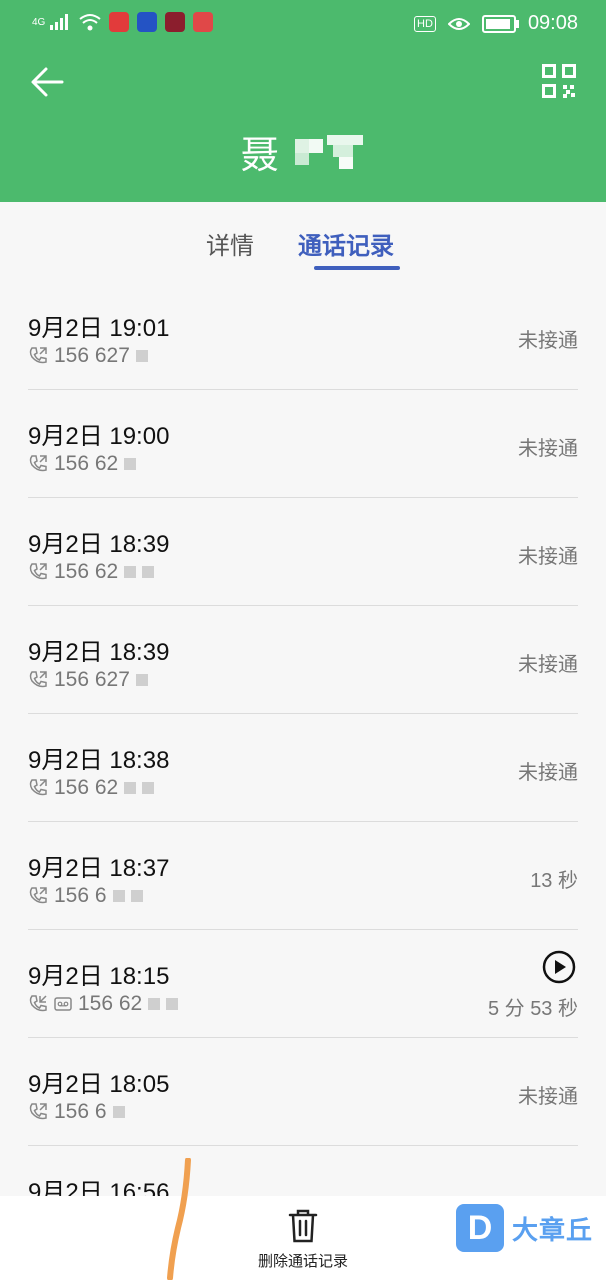 The width and height of the screenshot is (606, 1280). What do you see at coordinates (303, 1226) in the screenshot?
I see `trash-icon` at bounding box center [303, 1226].